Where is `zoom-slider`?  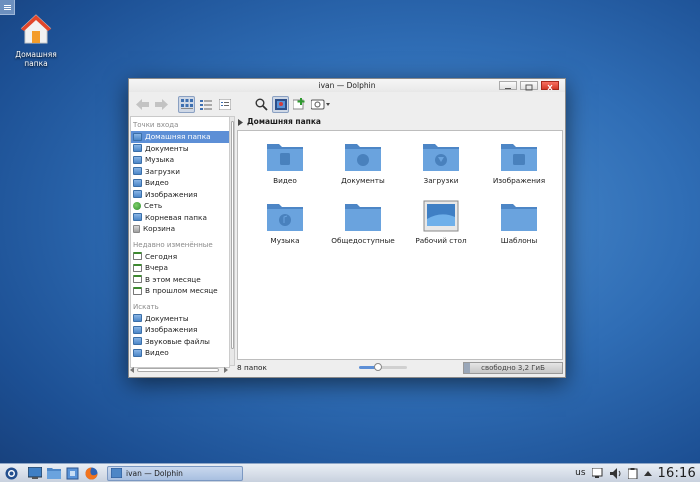 zoom-slider is located at coordinates (383, 367).